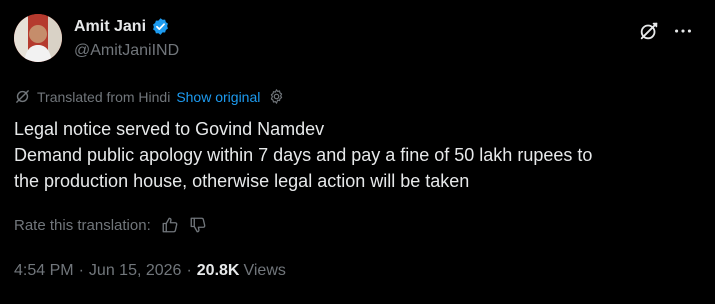  Describe the element at coordinates (82, 225) in the screenshot. I see `rate-translation-label: Rate this translation:` at that location.